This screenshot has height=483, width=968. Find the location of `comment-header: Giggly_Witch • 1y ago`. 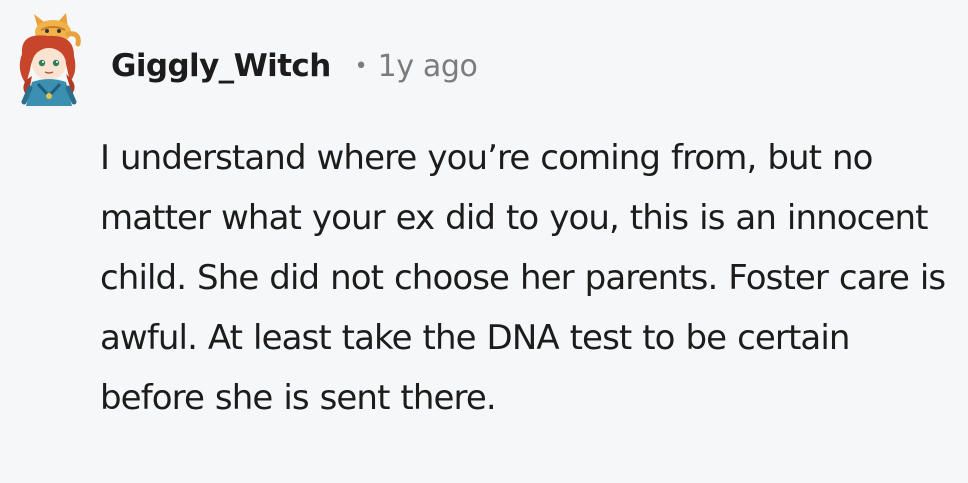

comment-header: Giggly_Witch • 1y ago is located at coordinates (294, 66).